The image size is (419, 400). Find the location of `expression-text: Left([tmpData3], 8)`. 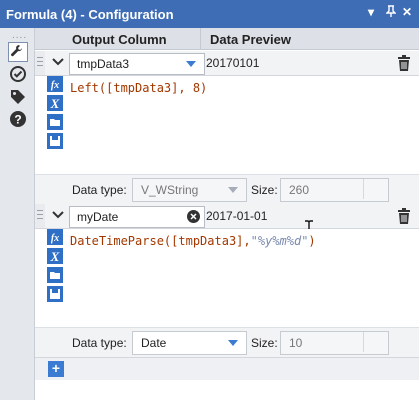

expression-text: Left([tmpData3], 8) is located at coordinates (138, 88).